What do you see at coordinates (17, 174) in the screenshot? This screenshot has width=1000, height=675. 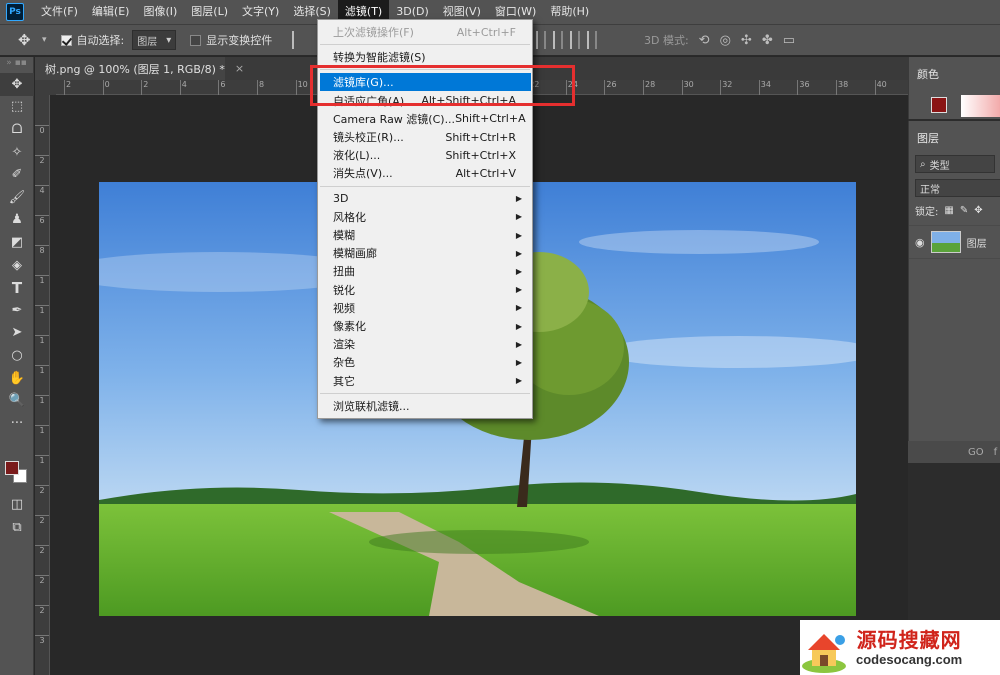 I see `eyedropper-tool-icon: ✐` at bounding box center [17, 174].